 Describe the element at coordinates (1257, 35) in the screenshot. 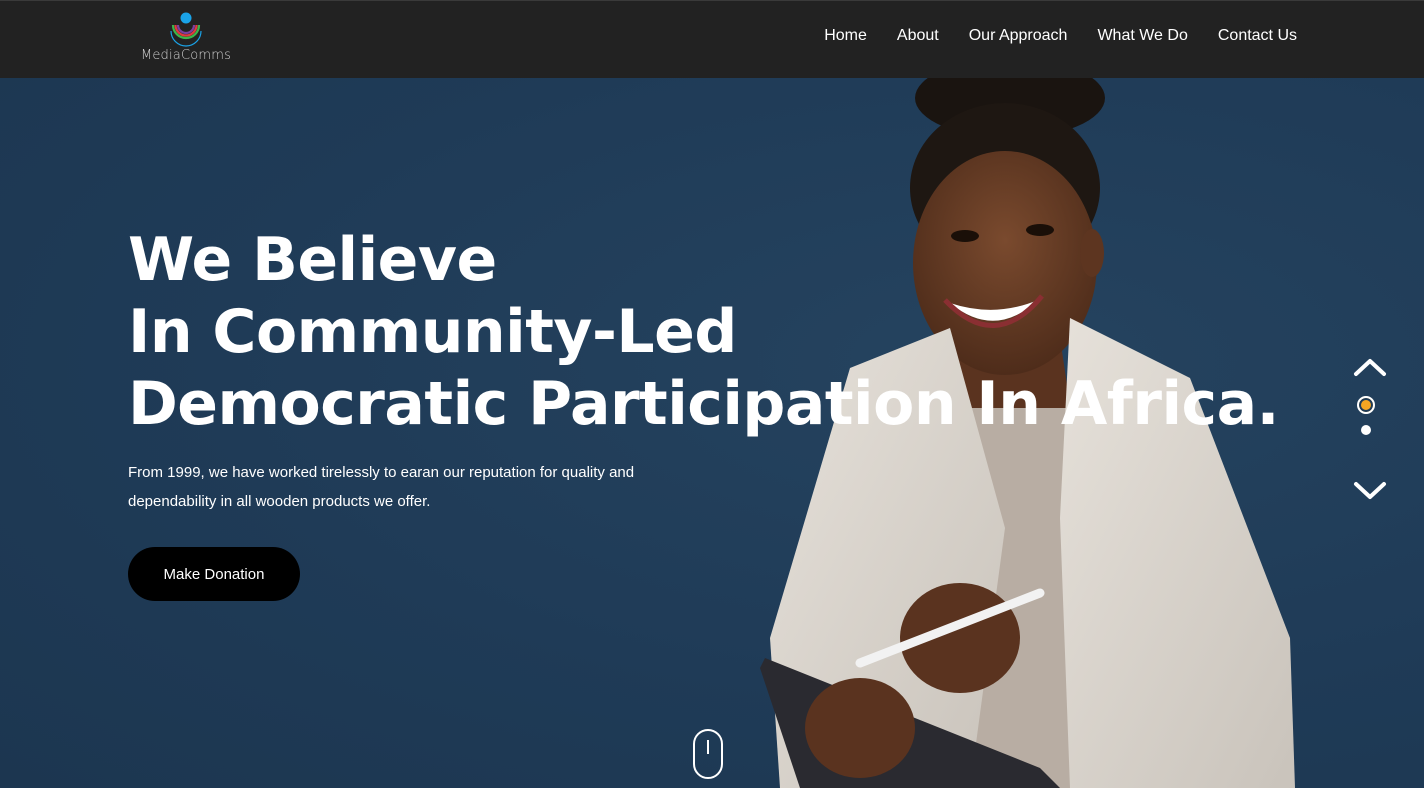

I see `nav-contact-us: Contact Us` at that location.